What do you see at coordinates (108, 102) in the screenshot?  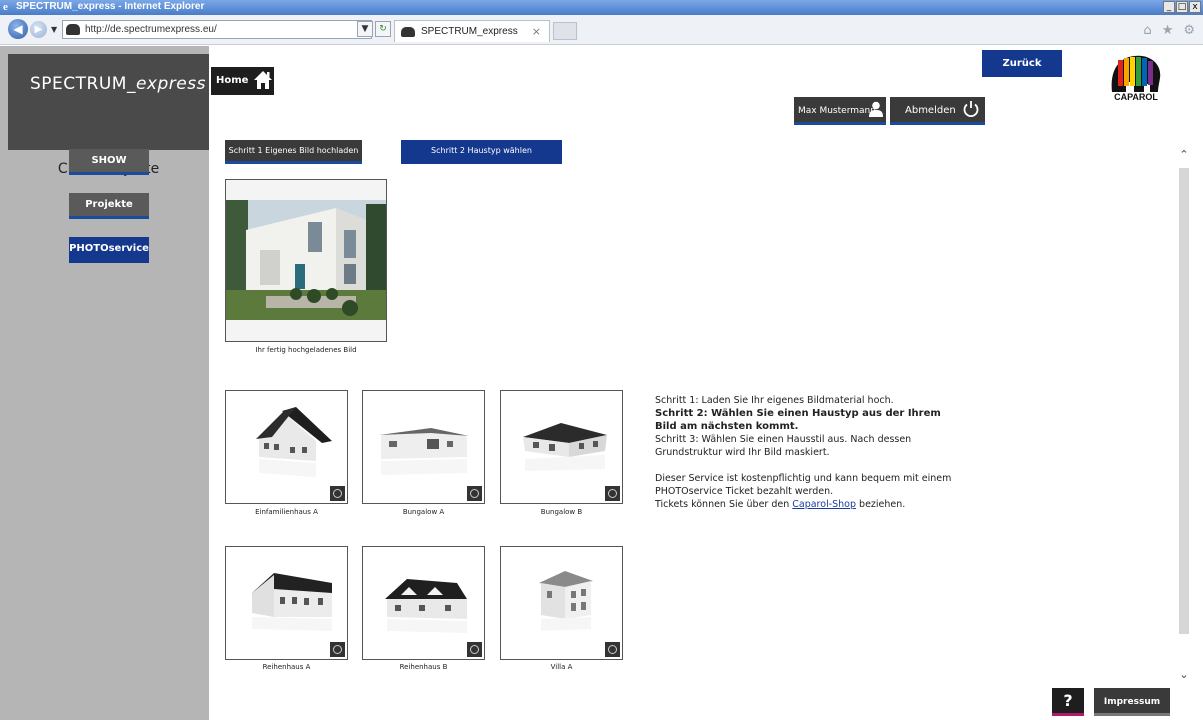 I see `brand-logo: SPECTRUM_express` at bounding box center [108, 102].